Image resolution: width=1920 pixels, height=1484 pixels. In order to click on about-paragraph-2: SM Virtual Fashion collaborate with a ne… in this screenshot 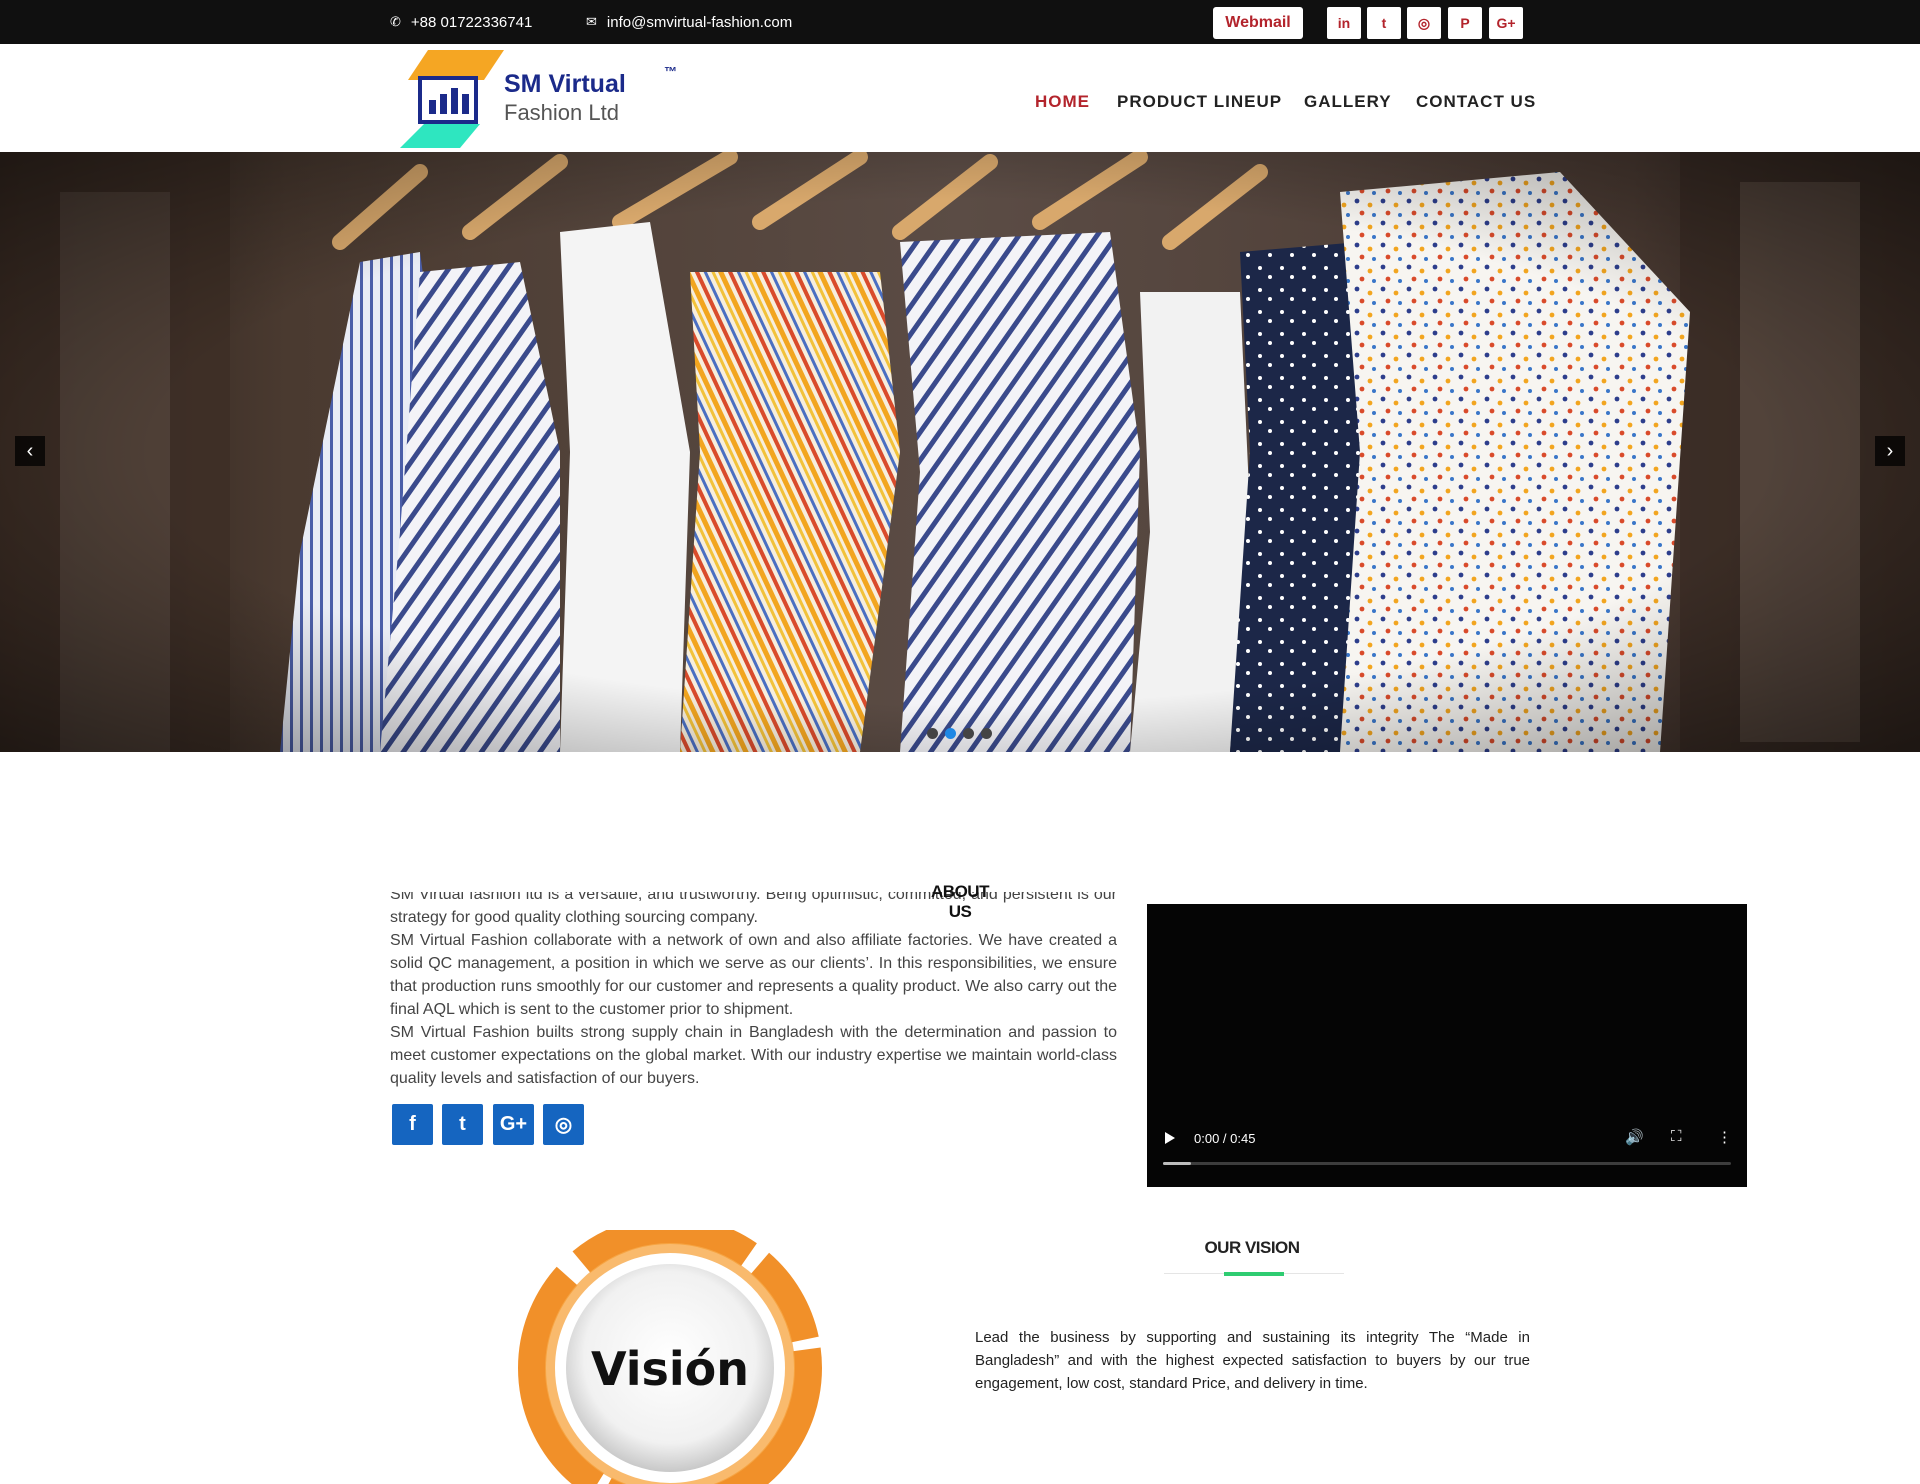, I will do `click(753, 975)`.